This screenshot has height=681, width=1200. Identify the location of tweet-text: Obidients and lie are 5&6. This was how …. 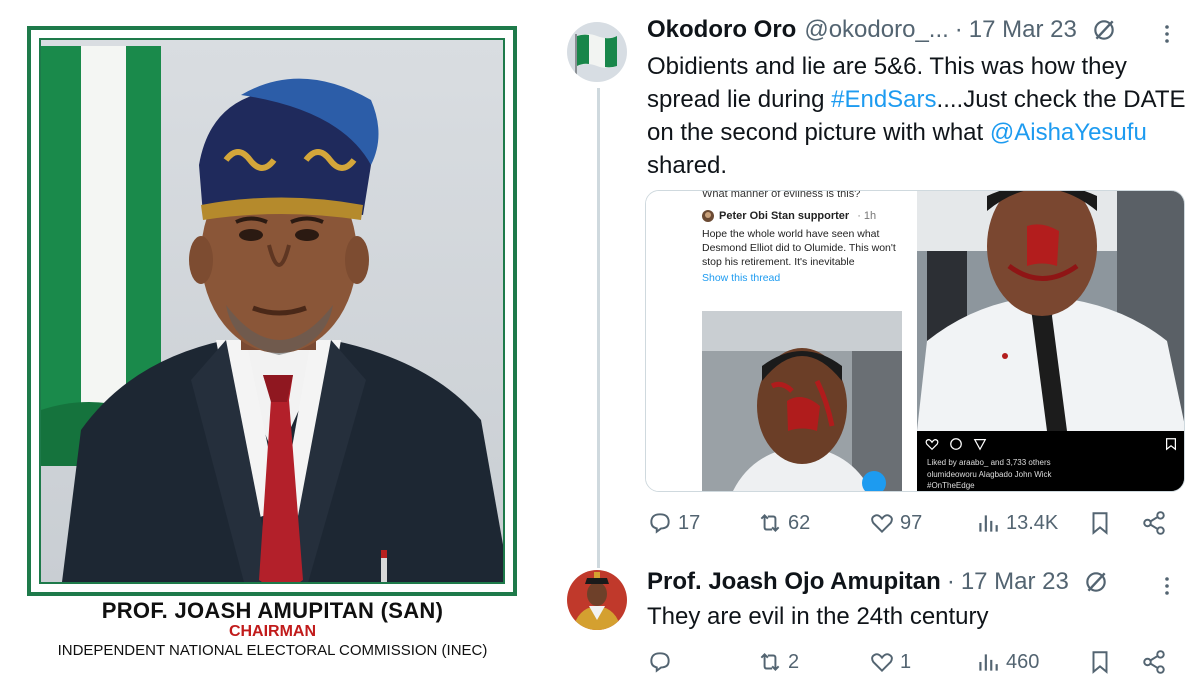
(917, 116).